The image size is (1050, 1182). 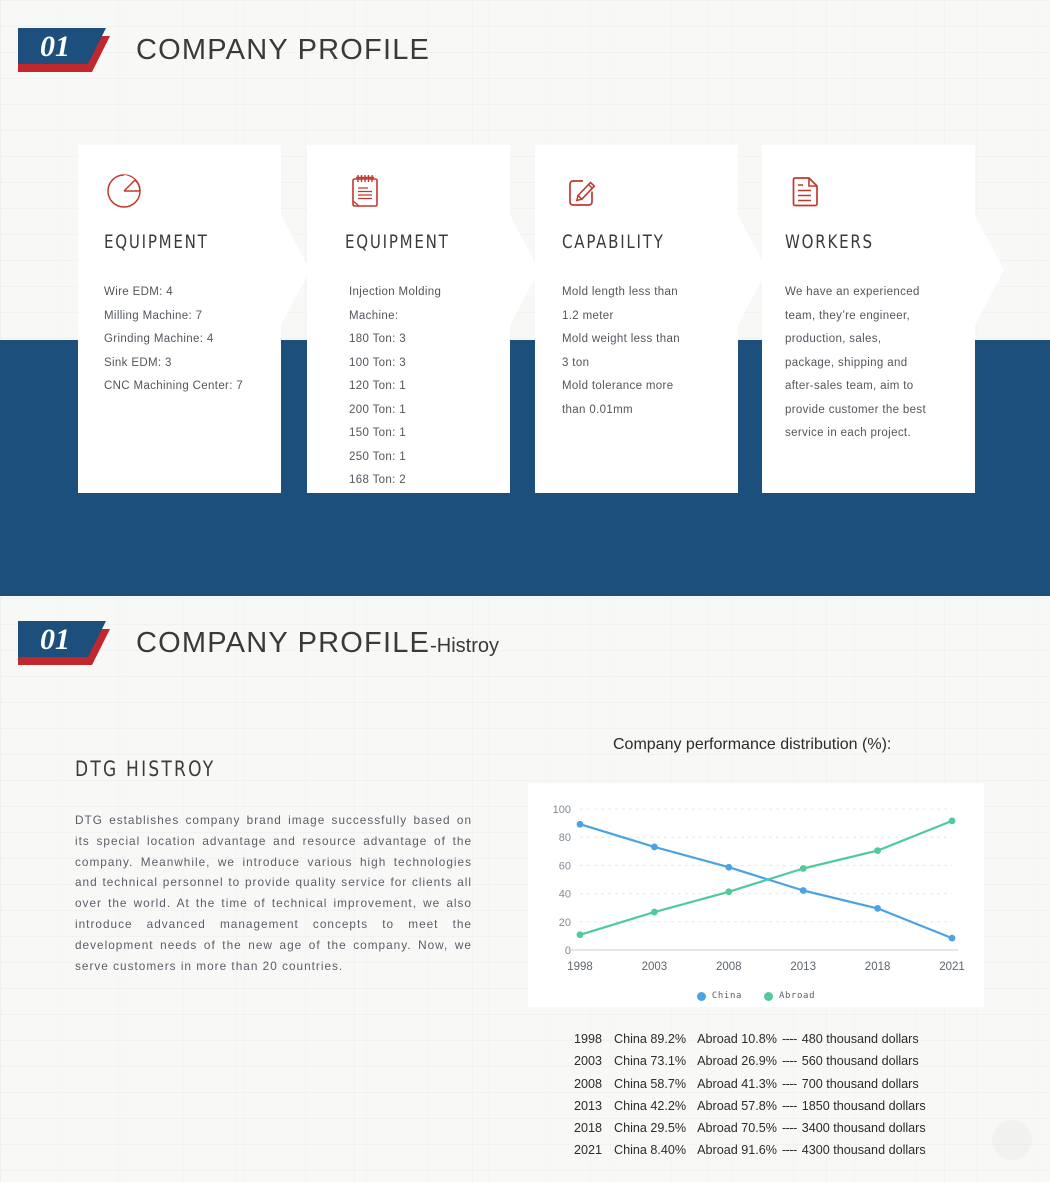 What do you see at coordinates (852, 292) in the screenshot?
I see `card-line: We have an experienced` at bounding box center [852, 292].